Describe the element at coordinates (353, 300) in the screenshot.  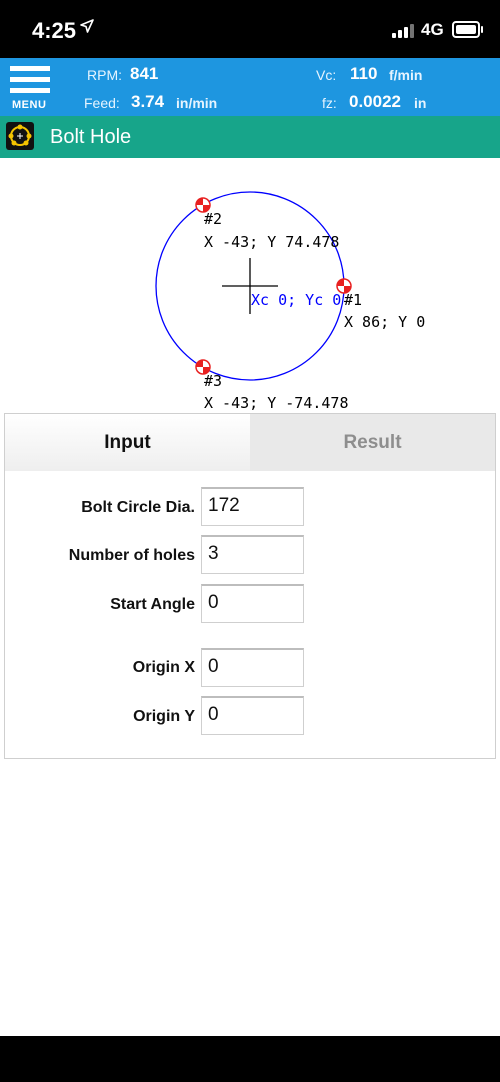
I see `hole-1-id: #1` at that location.